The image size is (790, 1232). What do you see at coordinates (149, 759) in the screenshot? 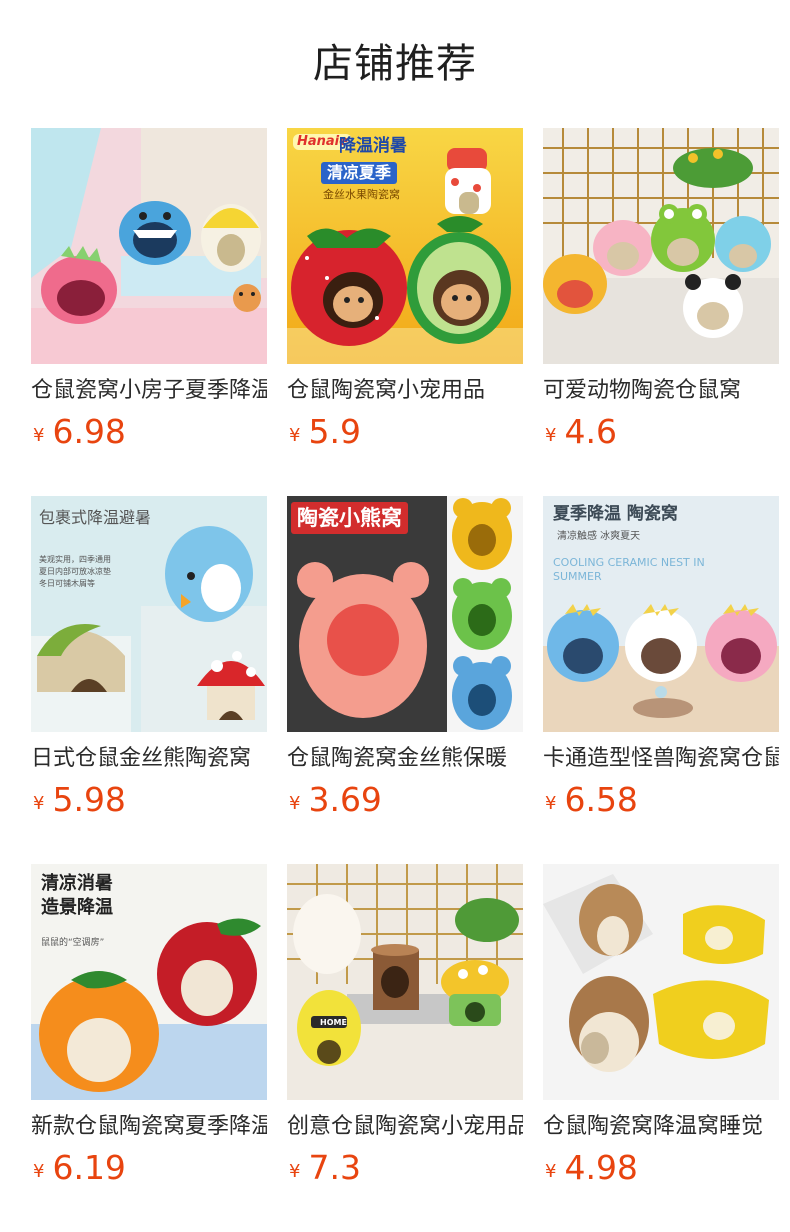
I see `product-name: 日式仓鼠金丝熊陶瓷窝` at bounding box center [149, 759].